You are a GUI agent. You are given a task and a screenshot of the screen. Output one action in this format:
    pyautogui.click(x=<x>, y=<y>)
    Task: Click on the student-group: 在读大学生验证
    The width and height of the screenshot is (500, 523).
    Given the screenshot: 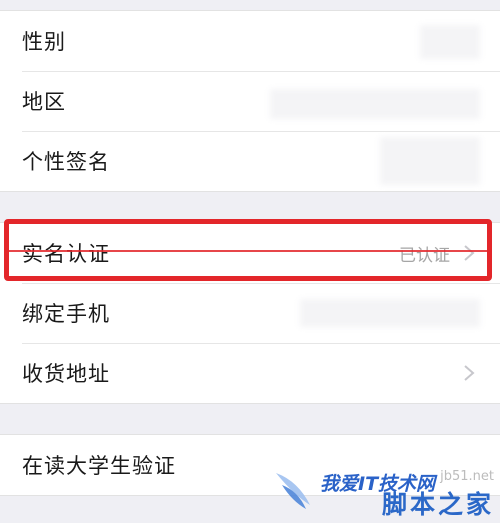 What is the action you would take?
    pyautogui.click(x=250, y=465)
    